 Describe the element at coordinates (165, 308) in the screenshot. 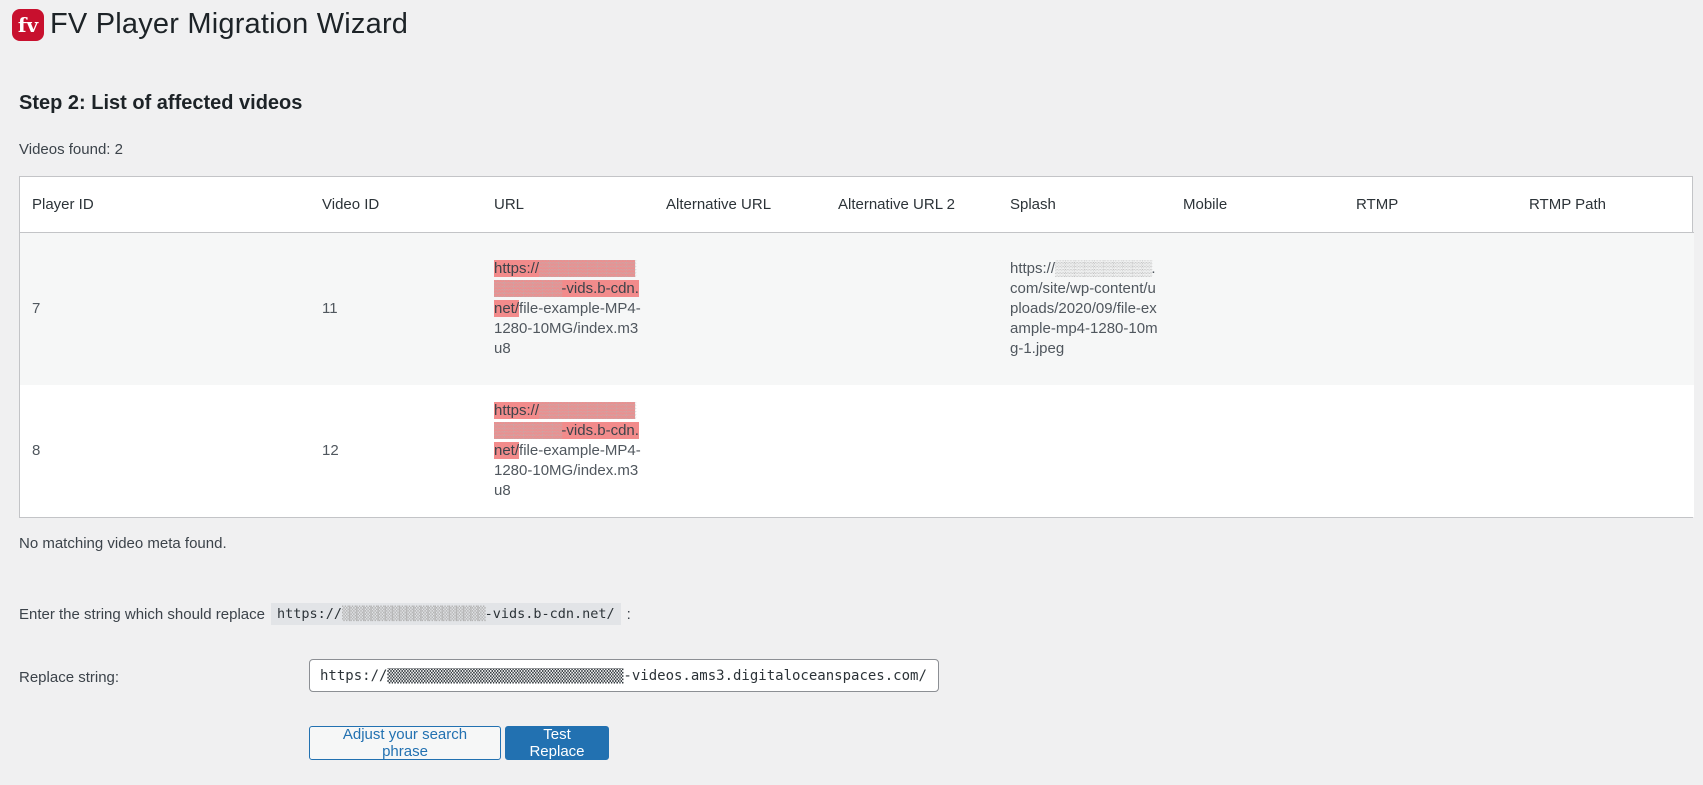

I see `player-id-cell: 7` at that location.